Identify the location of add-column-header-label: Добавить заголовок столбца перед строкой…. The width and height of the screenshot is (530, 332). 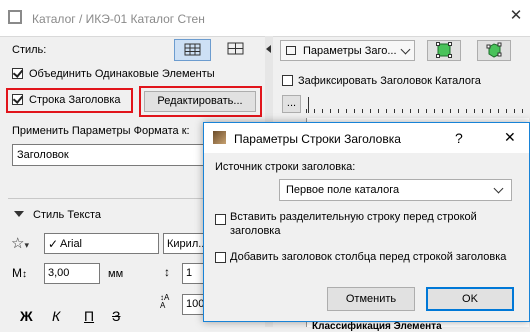
(368, 257).